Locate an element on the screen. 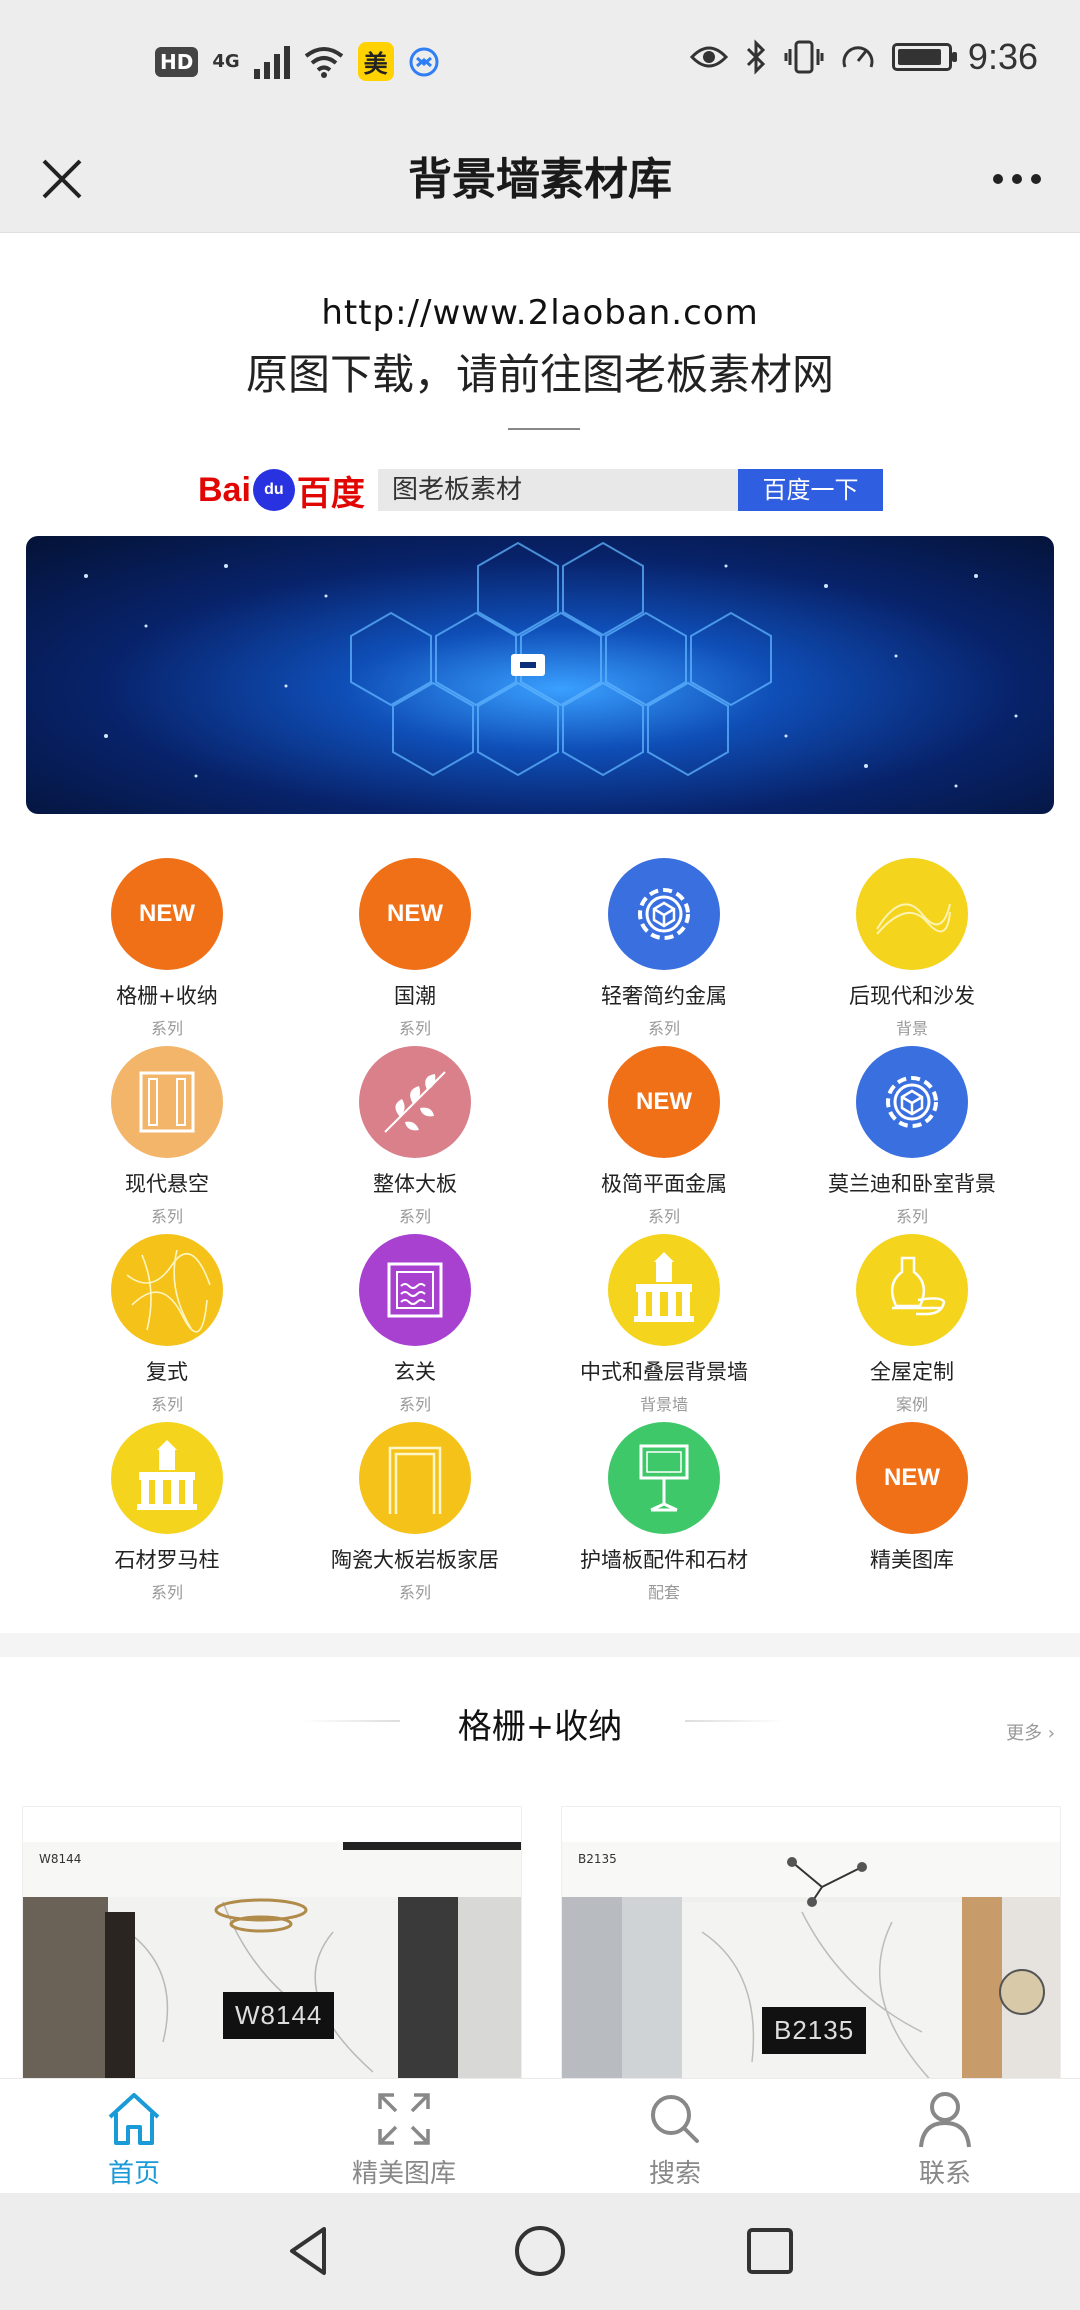 The height and width of the screenshot is (2310, 1080). status-left: HD 4G 美 is located at coordinates (297, 61).